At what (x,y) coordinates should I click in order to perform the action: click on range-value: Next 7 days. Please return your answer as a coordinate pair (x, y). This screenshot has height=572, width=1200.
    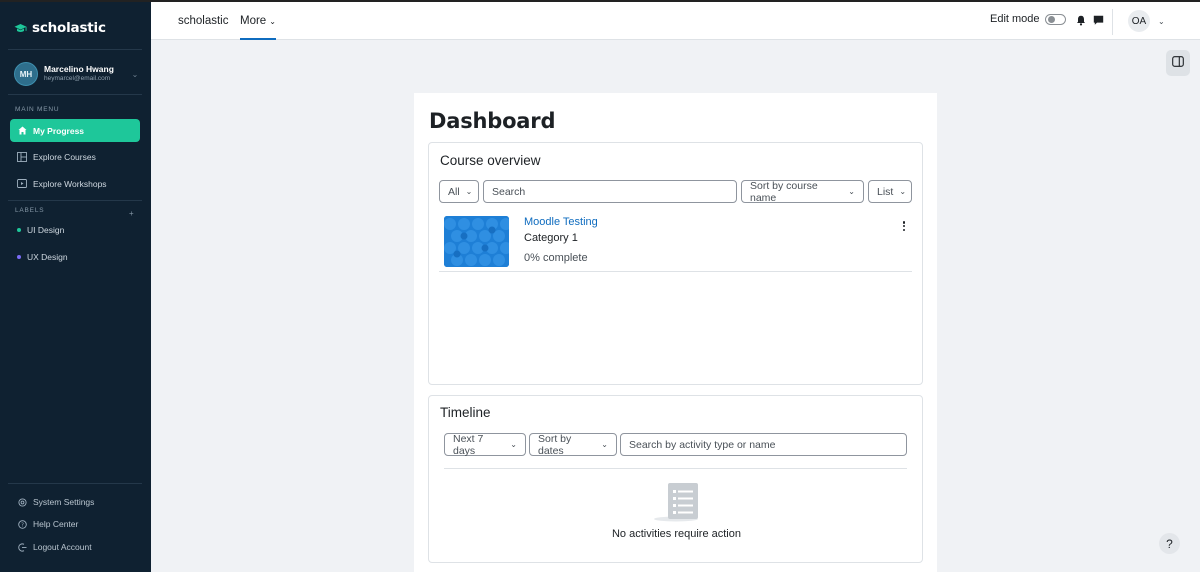
    Looking at the image, I should click on (468, 444).